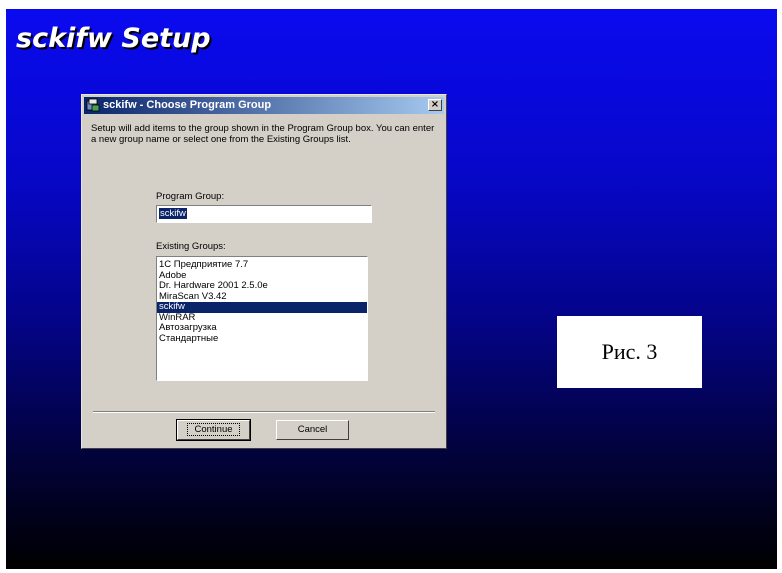 This screenshot has height=573, width=782. I want to click on setup-title: sckifw Setup, so click(113, 38).